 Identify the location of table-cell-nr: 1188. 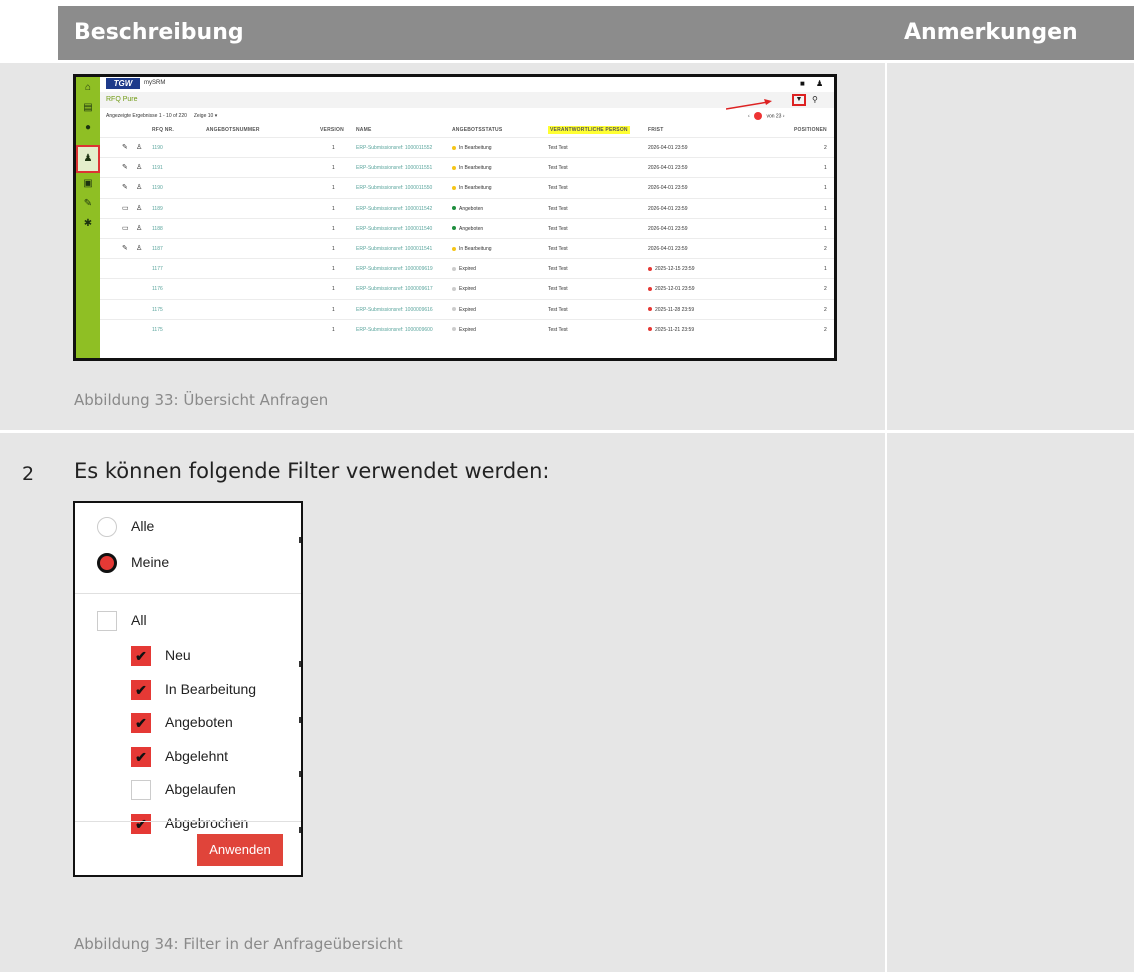
(157, 229).